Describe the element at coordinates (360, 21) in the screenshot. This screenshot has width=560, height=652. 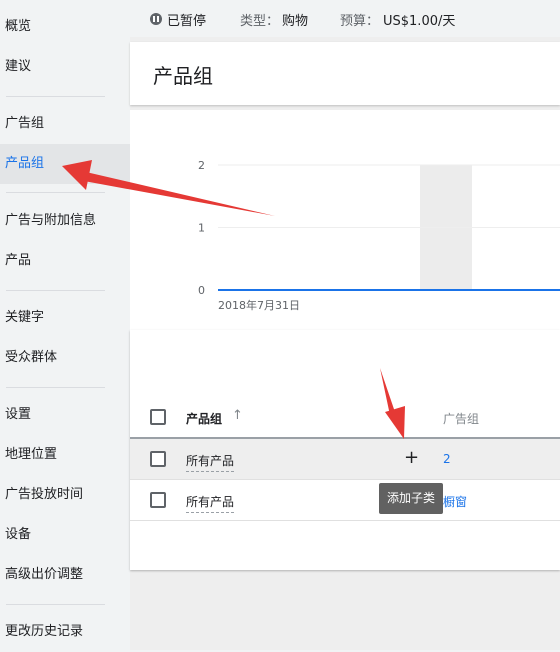
I see `budget-label: 预算：` at that location.